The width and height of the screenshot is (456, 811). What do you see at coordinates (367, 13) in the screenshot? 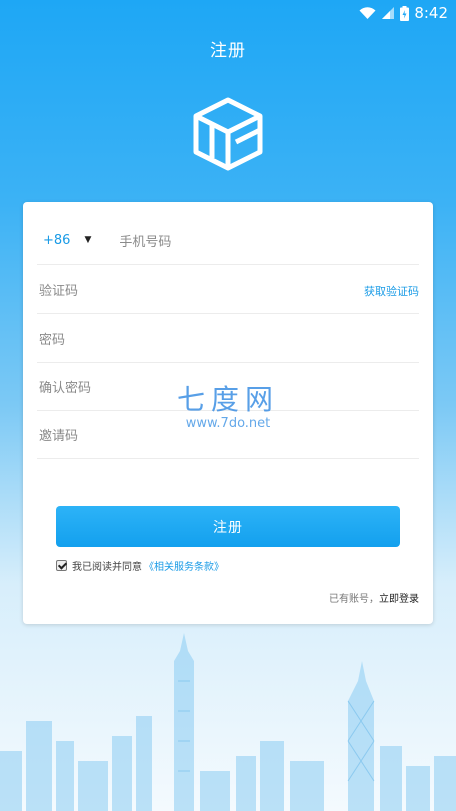
I see `wifi-icon` at bounding box center [367, 13].